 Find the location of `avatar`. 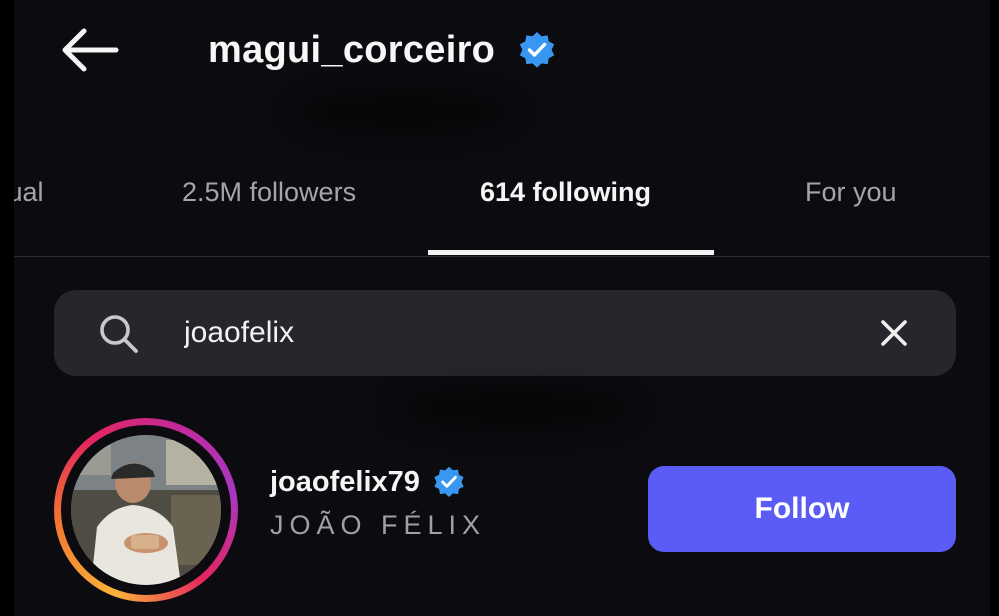

avatar is located at coordinates (146, 510).